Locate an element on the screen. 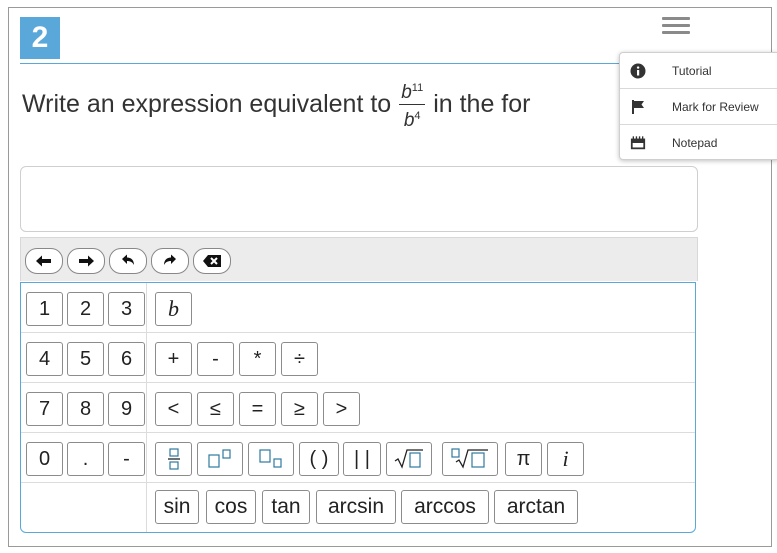 Image resolution: width=777 pixels, height=553 pixels. key-arccos: arccos is located at coordinates (445, 507).